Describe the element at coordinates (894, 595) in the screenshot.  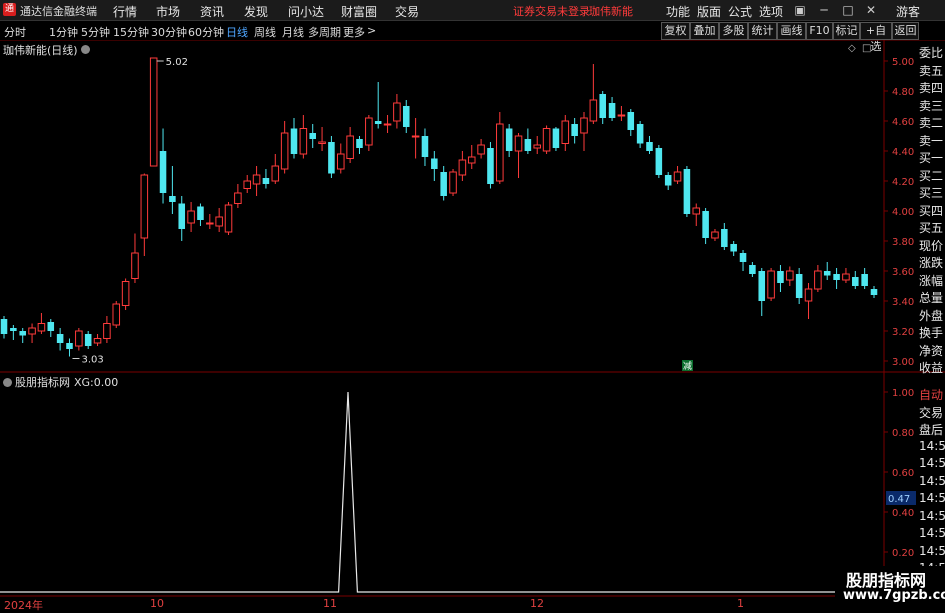
I see `watermark-url: www.7gpzb.com` at that location.